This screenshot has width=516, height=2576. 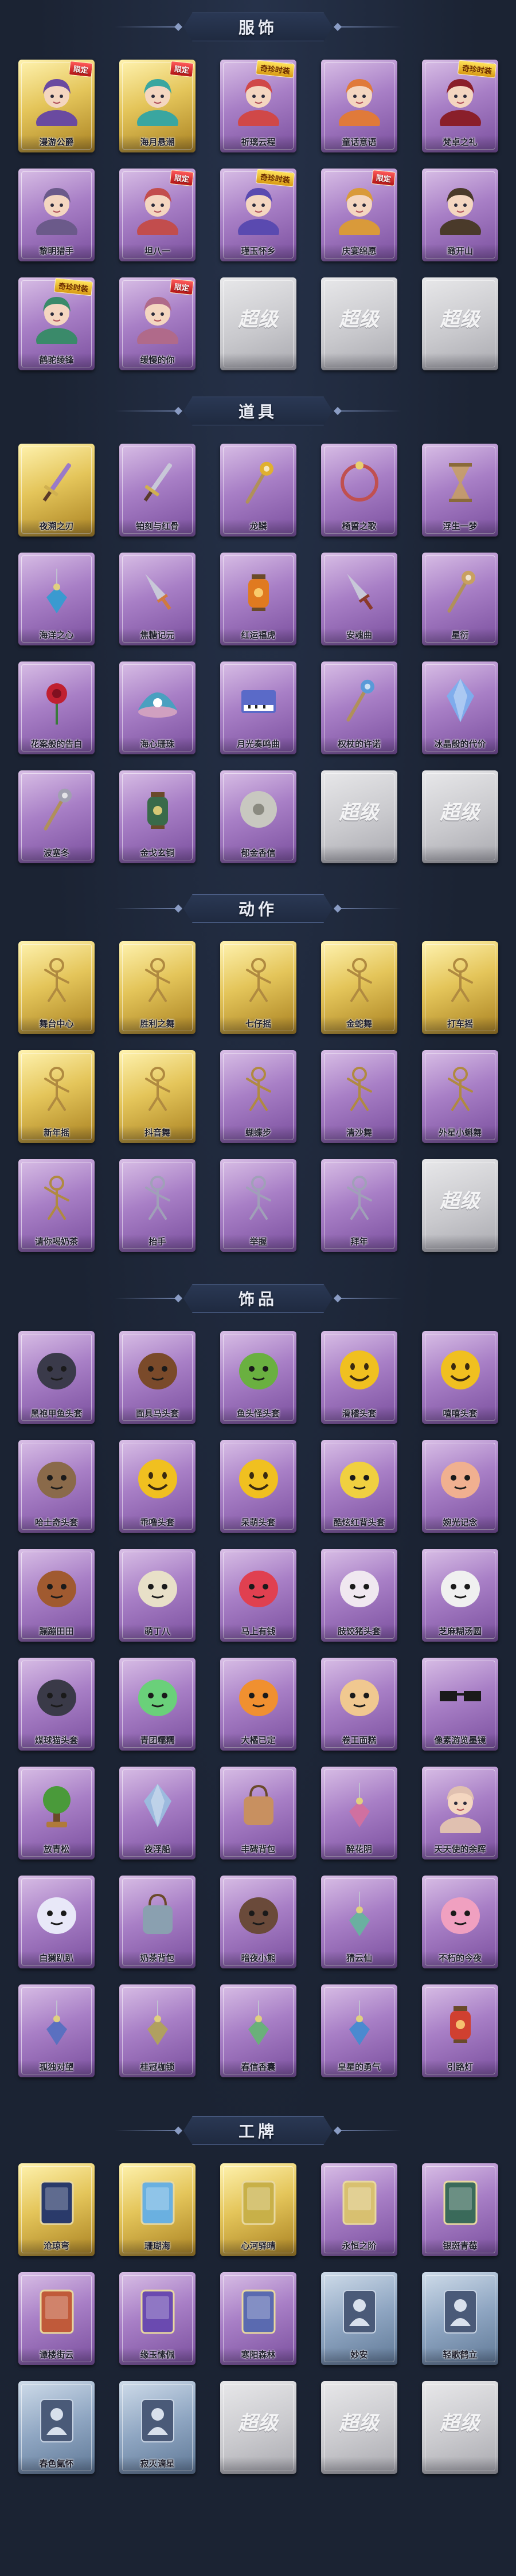 What do you see at coordinates (157, 2427) in the screenshot?
I see `item-card: 寂灭谪星` at bounding box center [157, 2427].